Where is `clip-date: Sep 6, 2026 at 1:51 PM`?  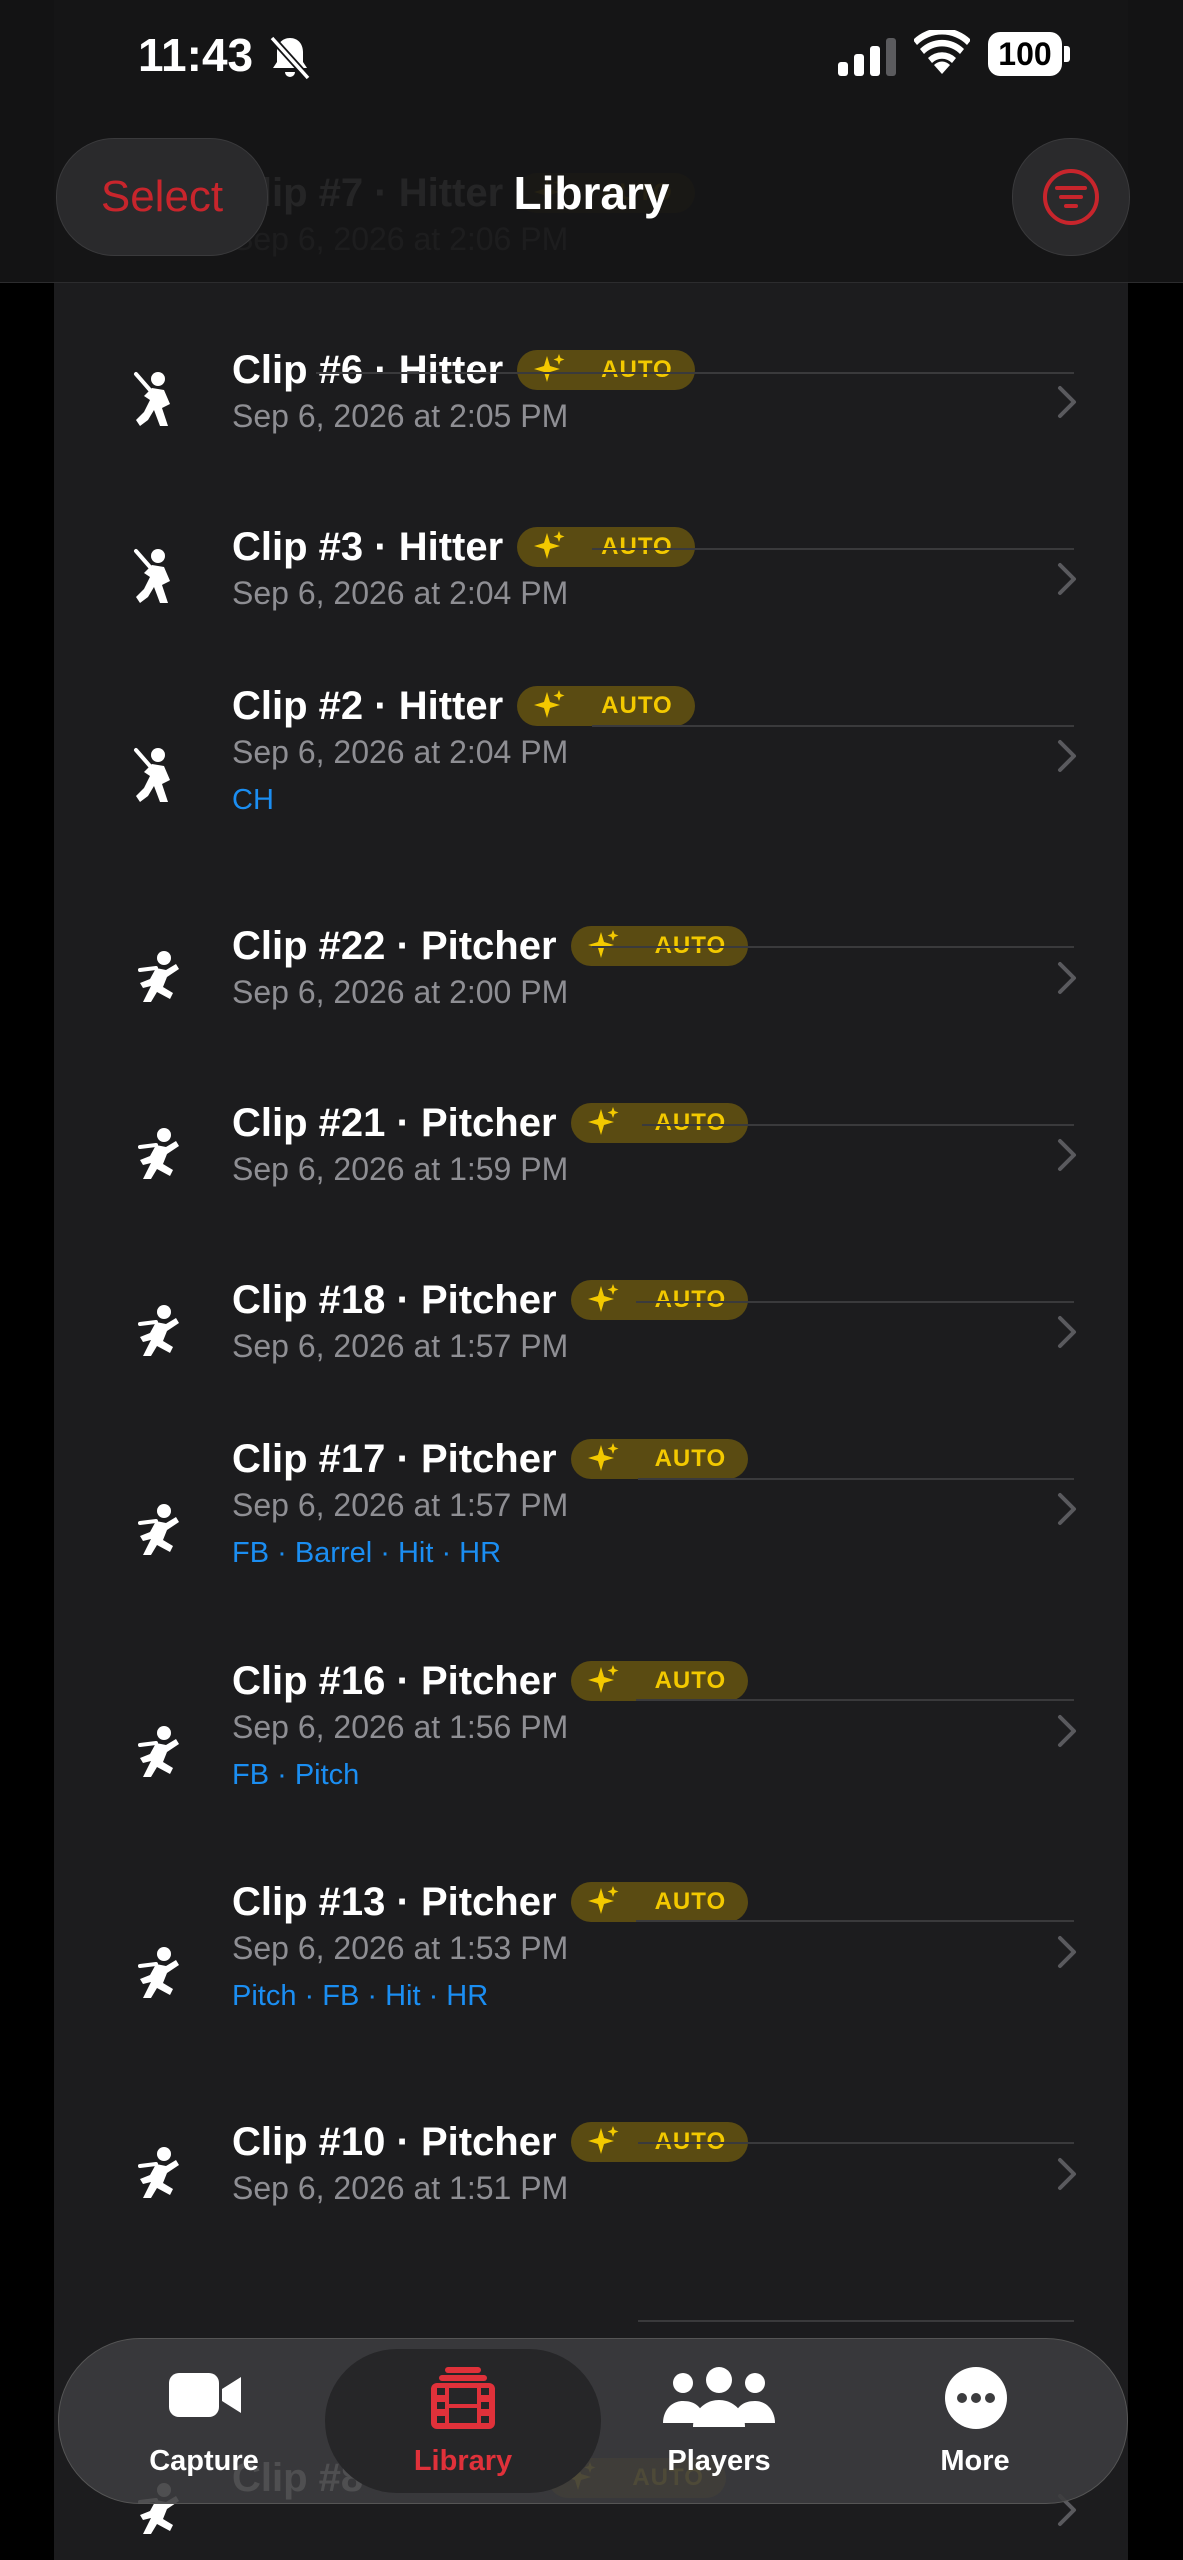 clip-date: Sep 6, 2026 at 1:51 PM is located at coordinates (400, 2188).